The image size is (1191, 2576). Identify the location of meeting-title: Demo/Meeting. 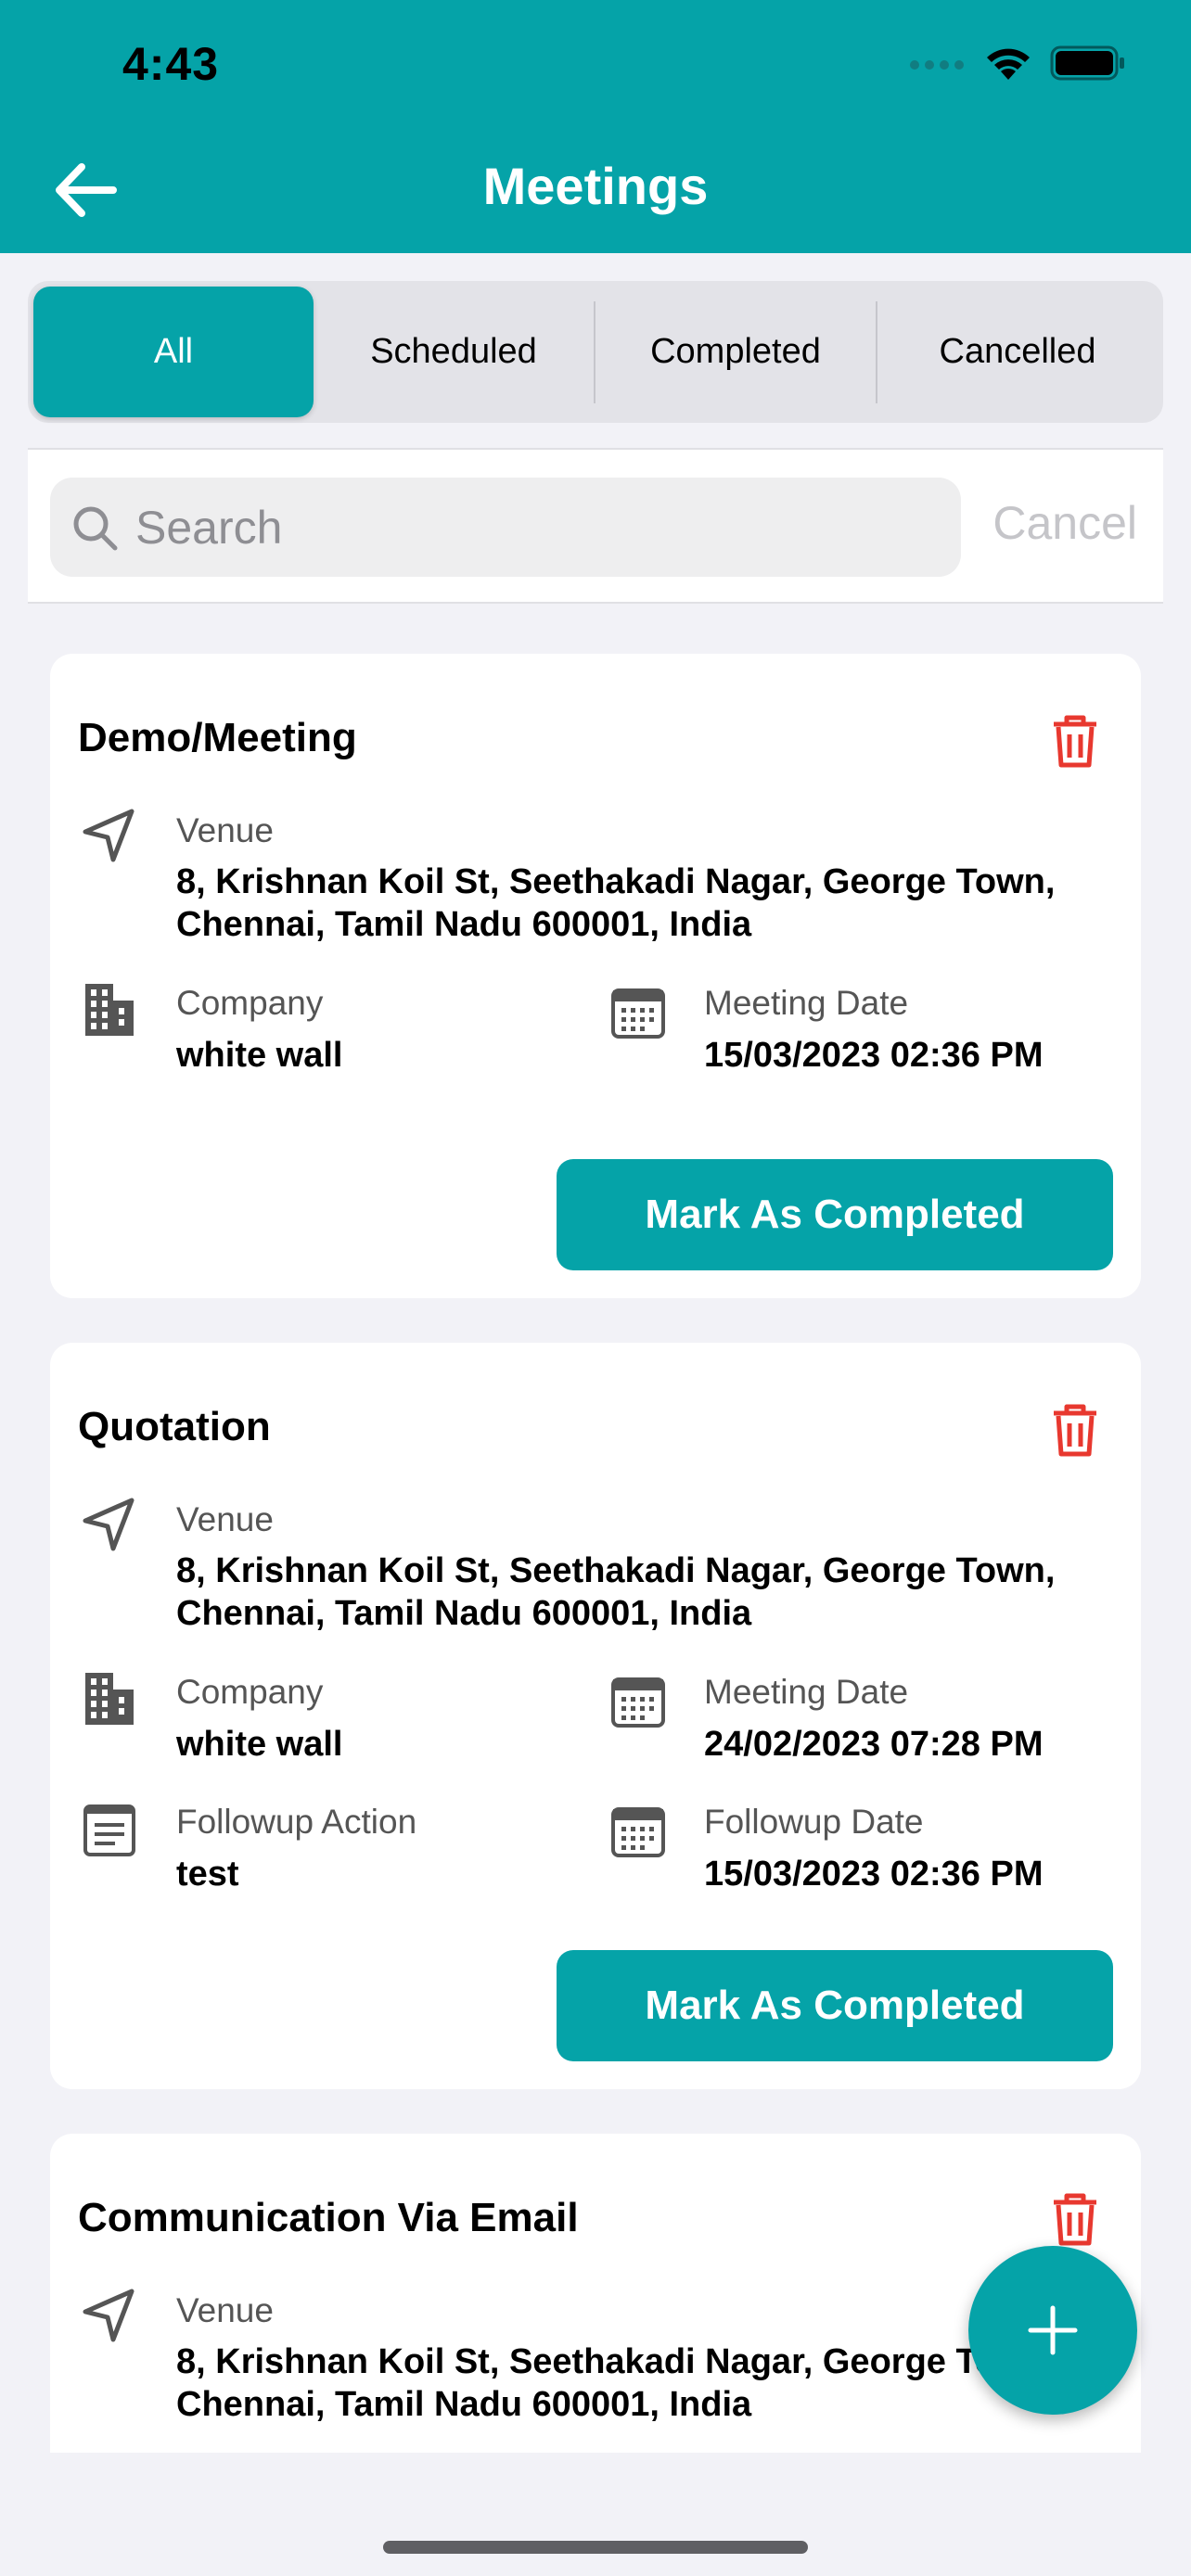
(217, 737).